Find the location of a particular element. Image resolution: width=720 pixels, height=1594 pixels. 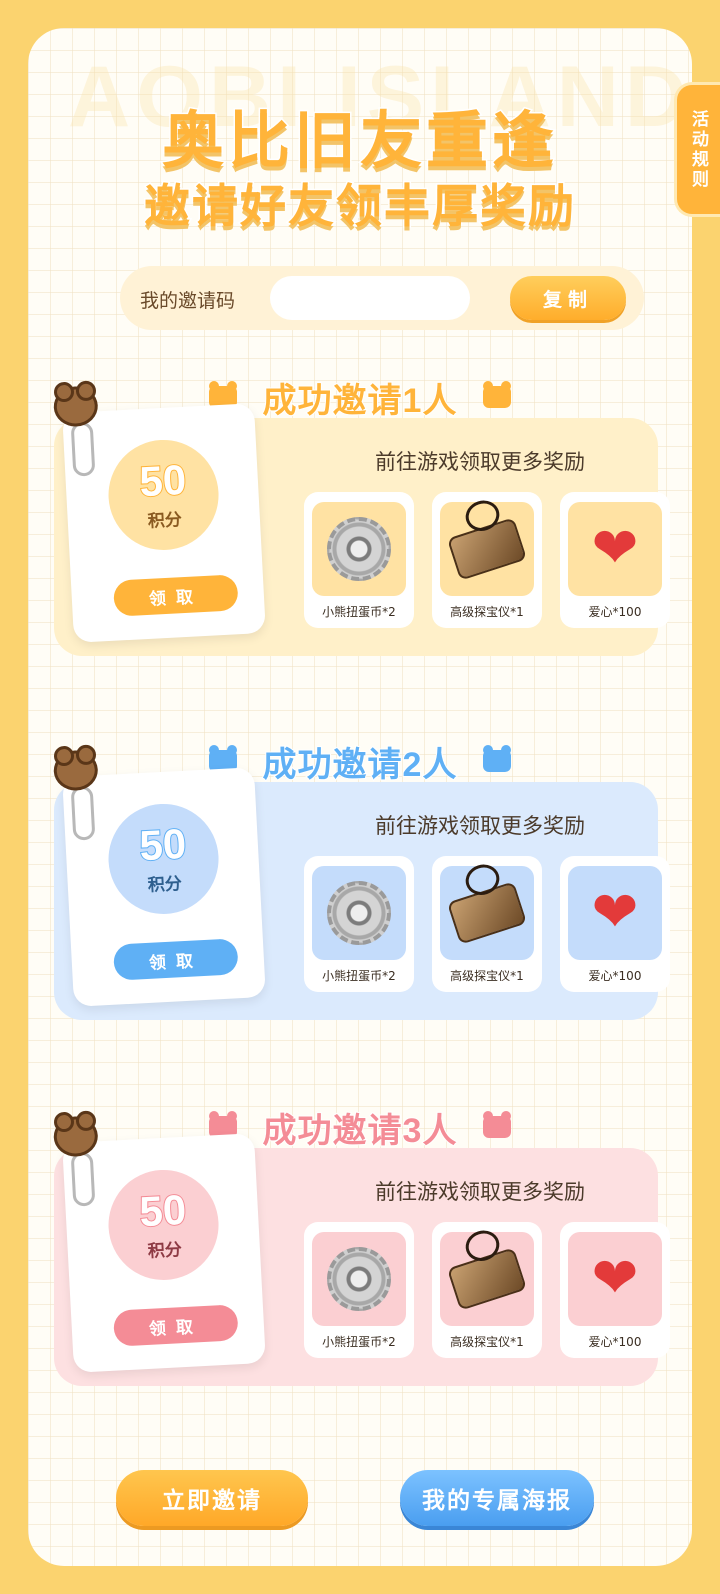

invite-code-bar: 我的邀请码 复制 is located at coordinates (382, 298).